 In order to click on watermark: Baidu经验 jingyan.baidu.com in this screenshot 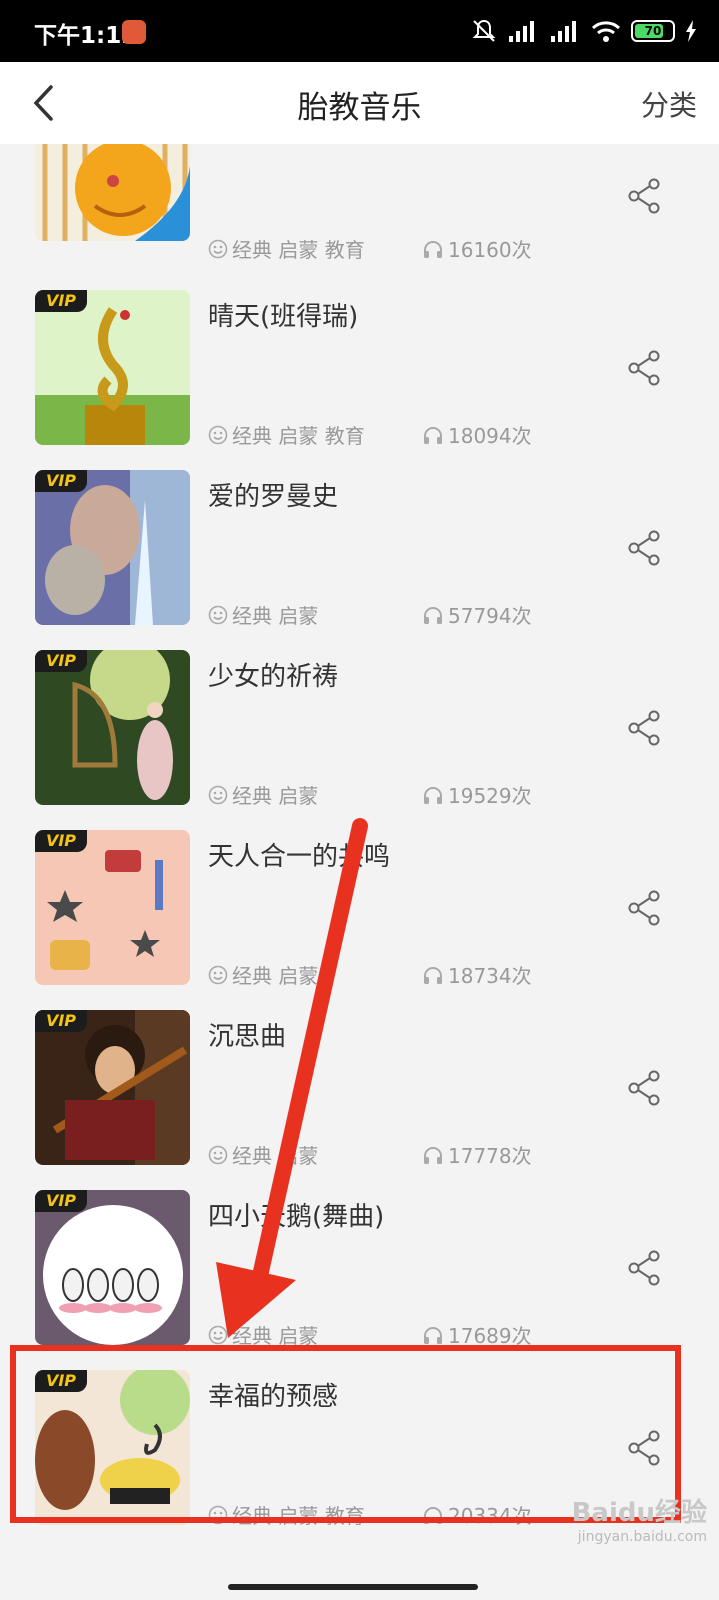, I will do `click(639, 1518)`.